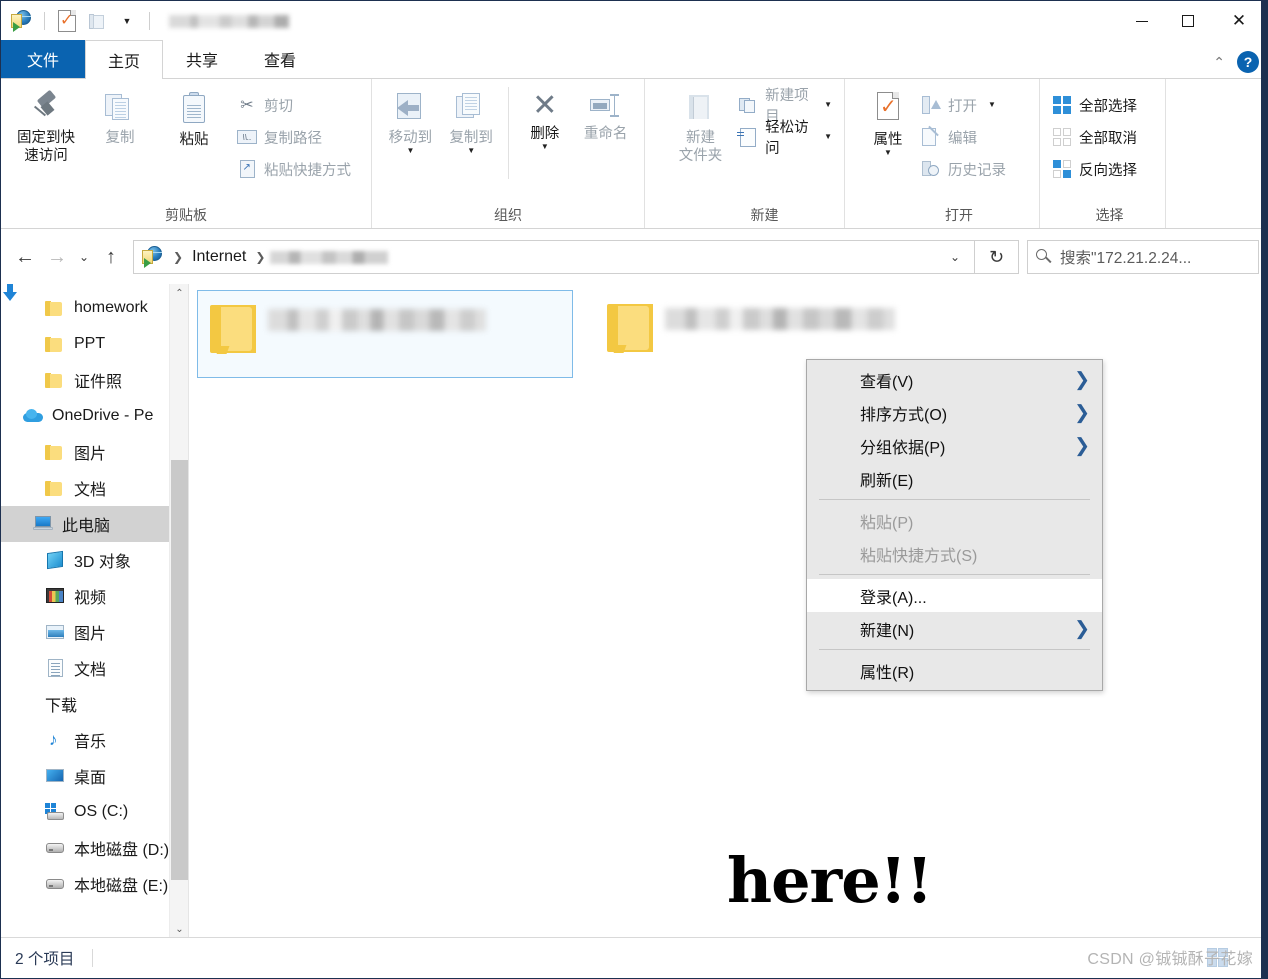 This screenshot has height=979, width=1268. What do you see at coordinates (545, 147) in the screenshot?
I see `delete-caret-icon: ▼` at bounding box center [545, 147].